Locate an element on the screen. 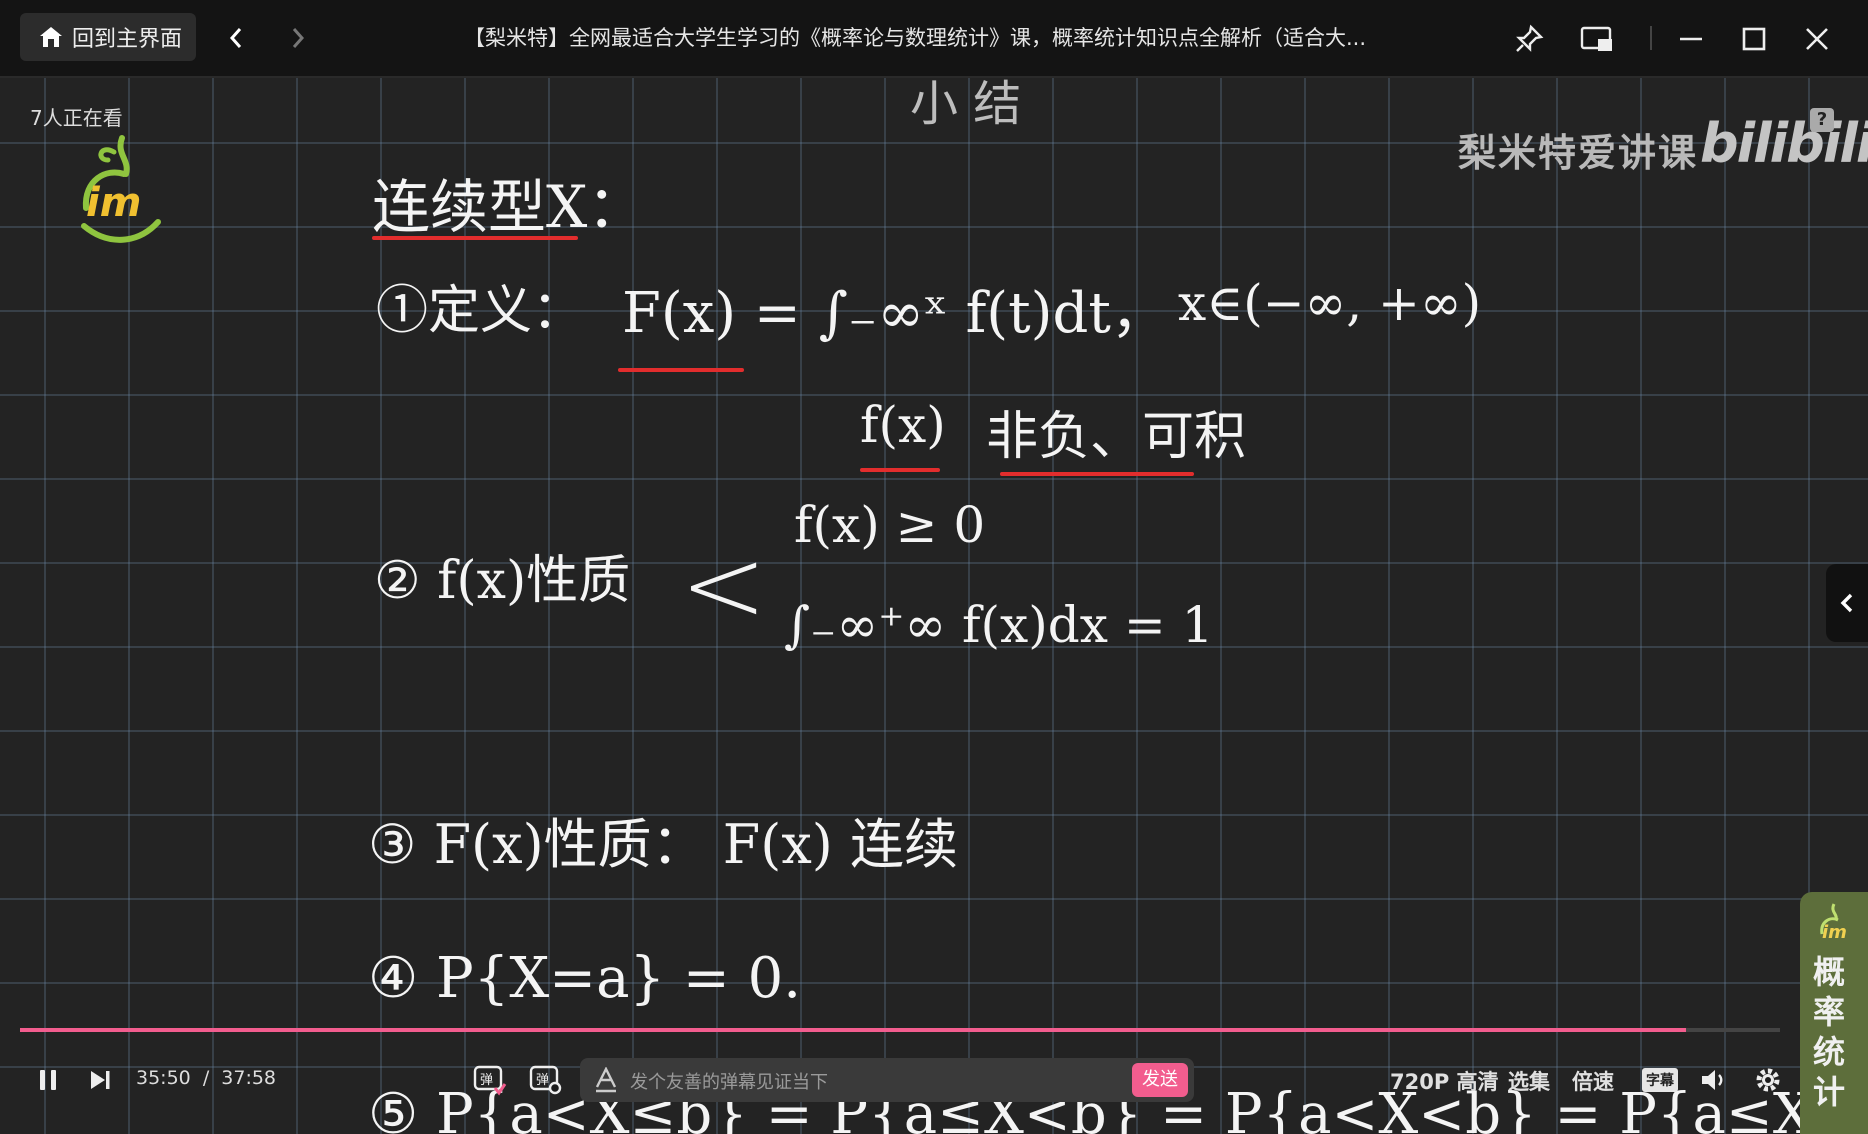  forward-icon is located at coordinates (298, 38).